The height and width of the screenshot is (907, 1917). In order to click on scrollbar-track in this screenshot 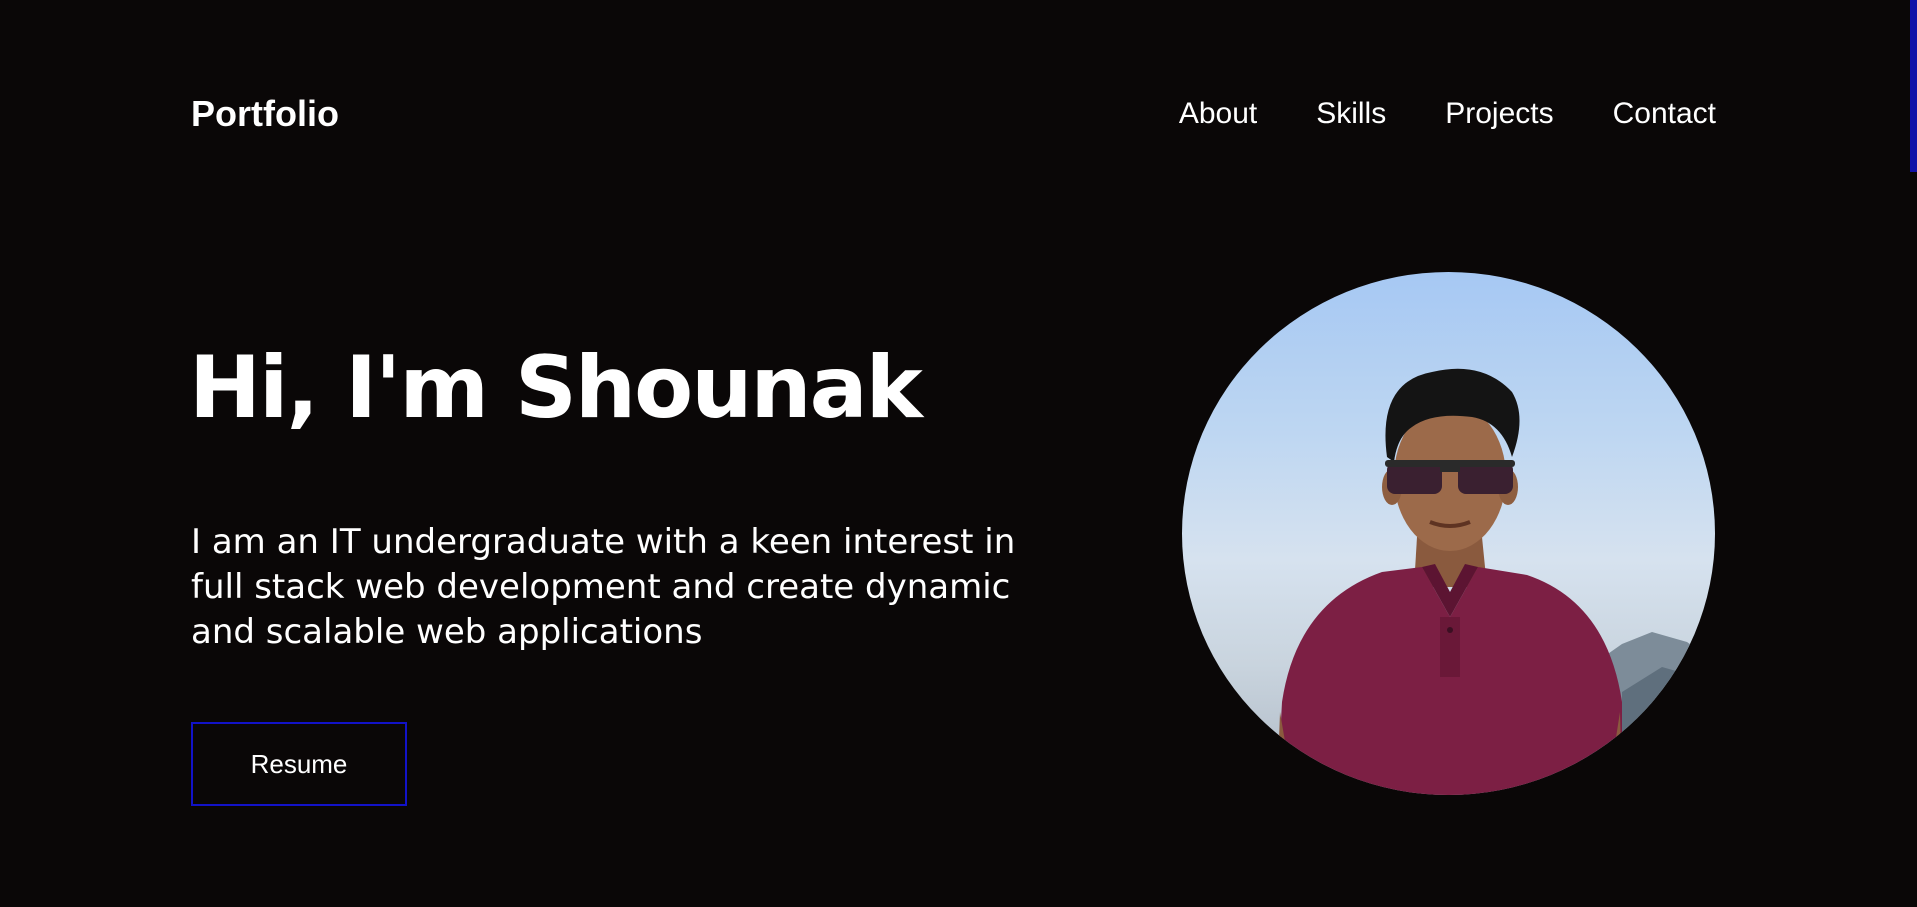, I will do `click(1911, 453)`.